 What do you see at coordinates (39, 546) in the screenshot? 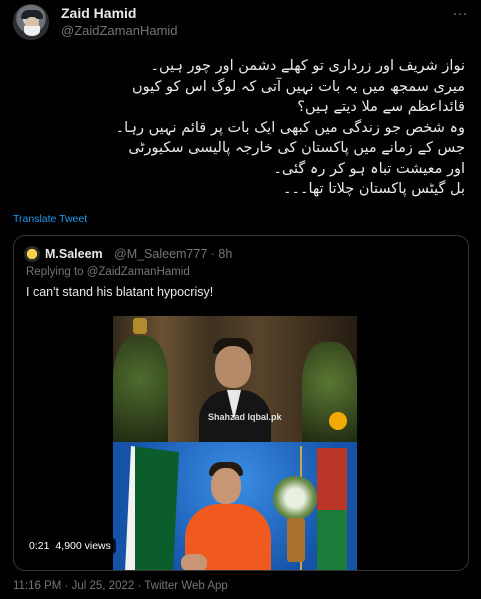
I see `video-duration: 0:21` at bounding box center [39, 546].